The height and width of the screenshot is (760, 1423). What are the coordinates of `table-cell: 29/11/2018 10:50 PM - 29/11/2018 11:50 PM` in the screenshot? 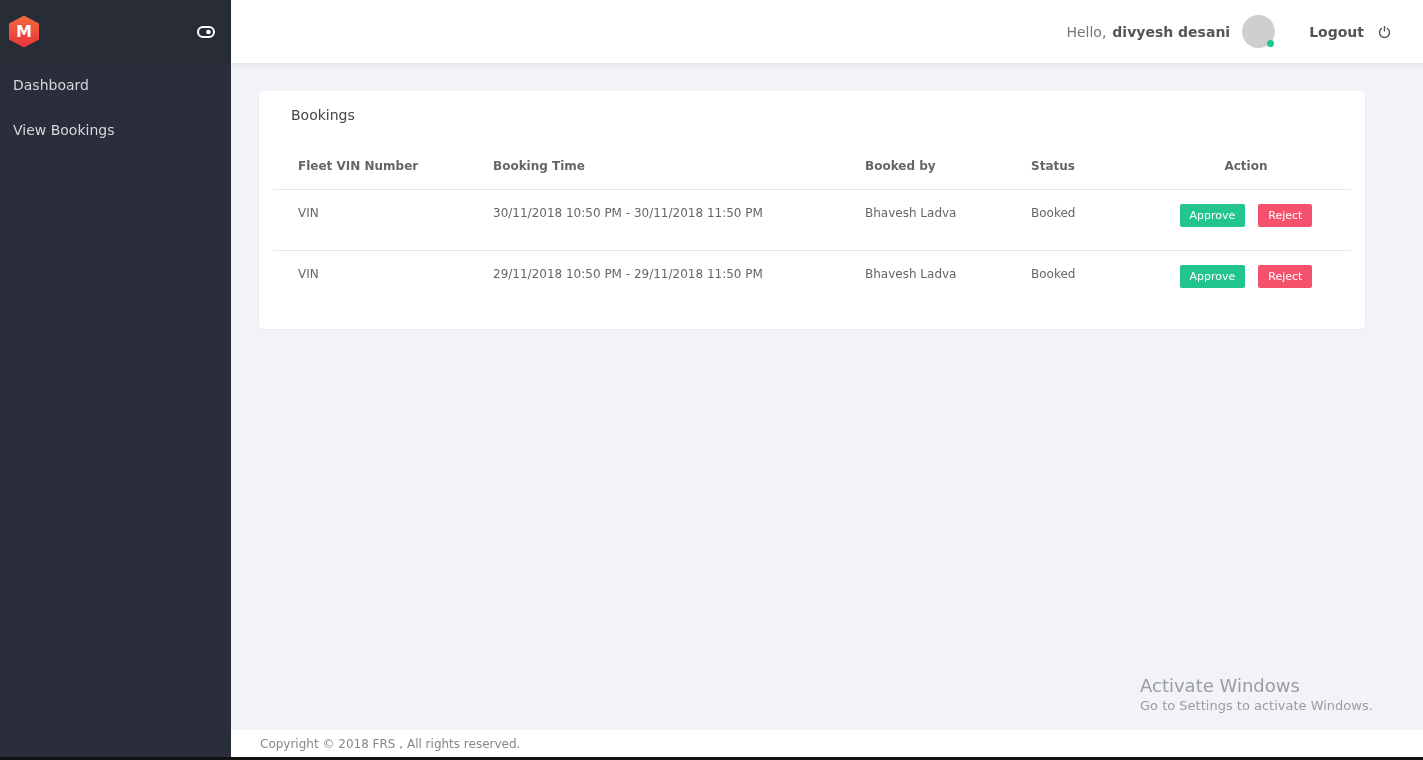 It's located at (654, 280).